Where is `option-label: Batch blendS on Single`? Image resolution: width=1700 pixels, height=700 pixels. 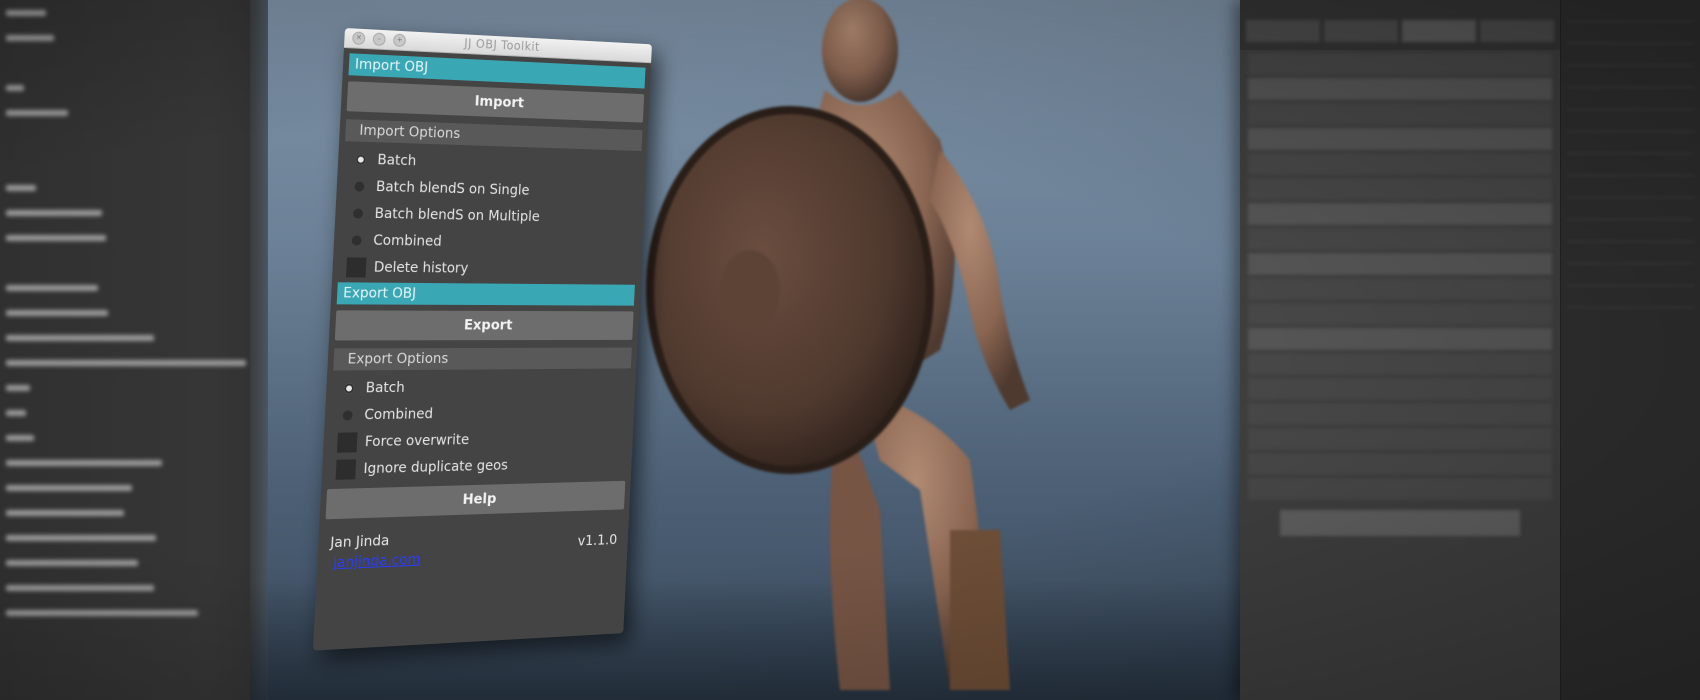 option-label: Batch blendS on Single is located at coordinates (453, 189).